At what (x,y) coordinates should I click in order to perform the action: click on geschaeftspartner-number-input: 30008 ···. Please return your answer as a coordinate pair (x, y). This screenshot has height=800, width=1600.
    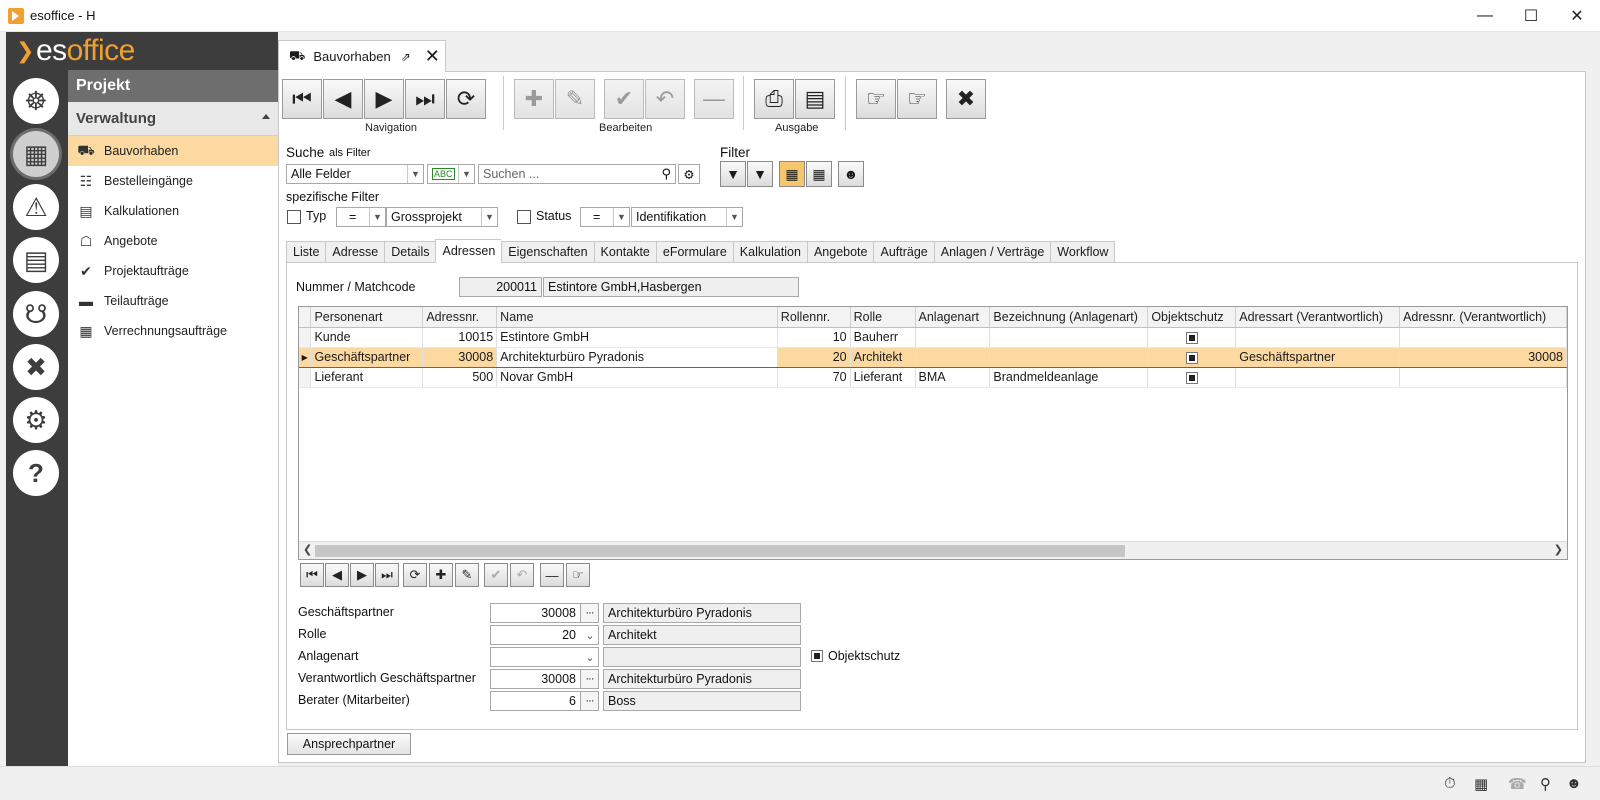
    Looking at the image, I should click on (544, 613).